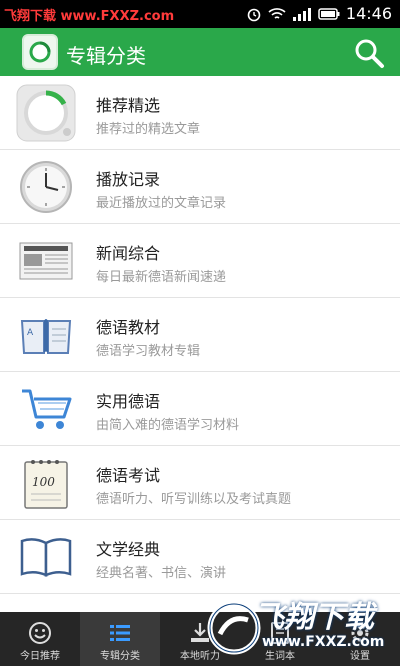 This screenshot has width=400, height=666. I want to click on shopping-cart-icon, so click(46, 409).